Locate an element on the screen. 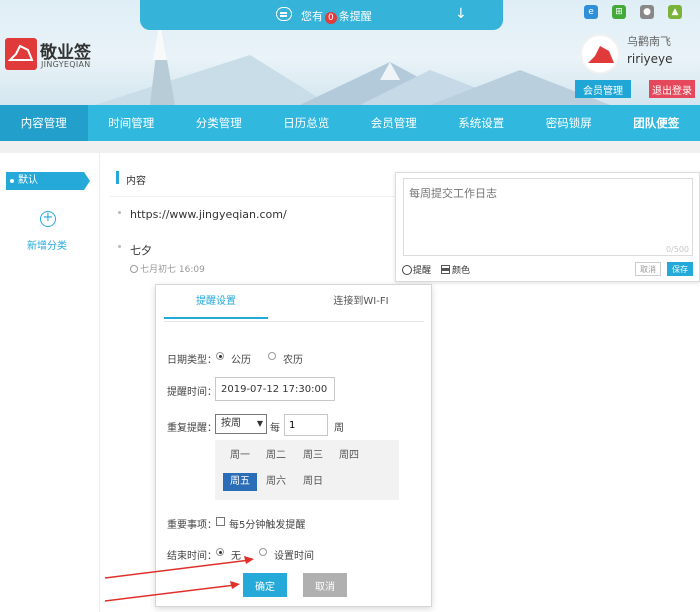  remind-tool-label: 提醒 is located at coordinates (422, 271).